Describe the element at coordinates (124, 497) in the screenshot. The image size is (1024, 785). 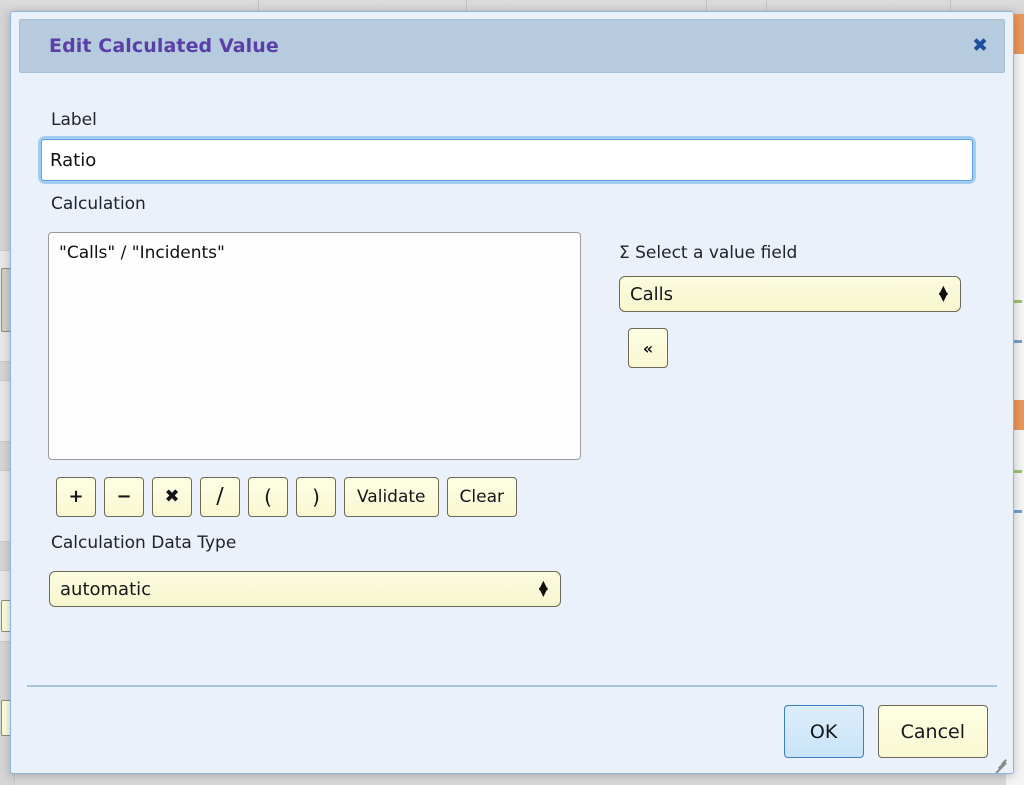
I see `operator-minus-button: −` at that location.